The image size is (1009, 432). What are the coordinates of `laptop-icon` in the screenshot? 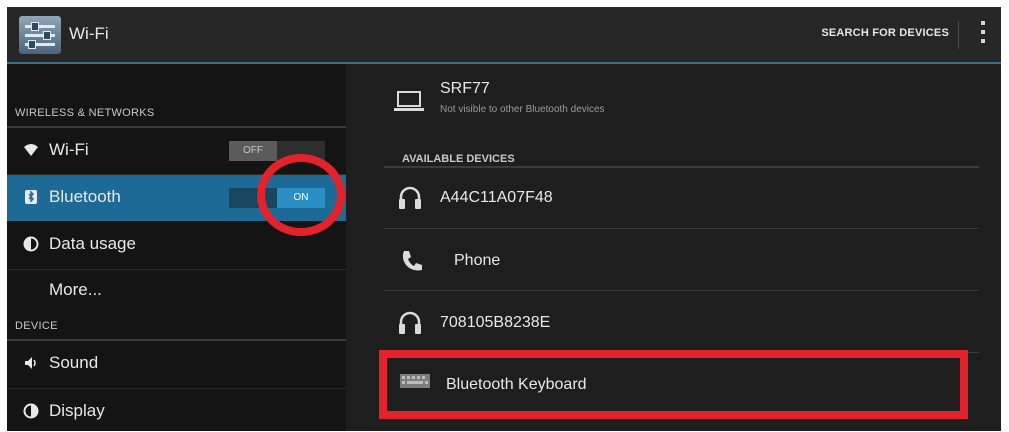 It's located at (409, 103).